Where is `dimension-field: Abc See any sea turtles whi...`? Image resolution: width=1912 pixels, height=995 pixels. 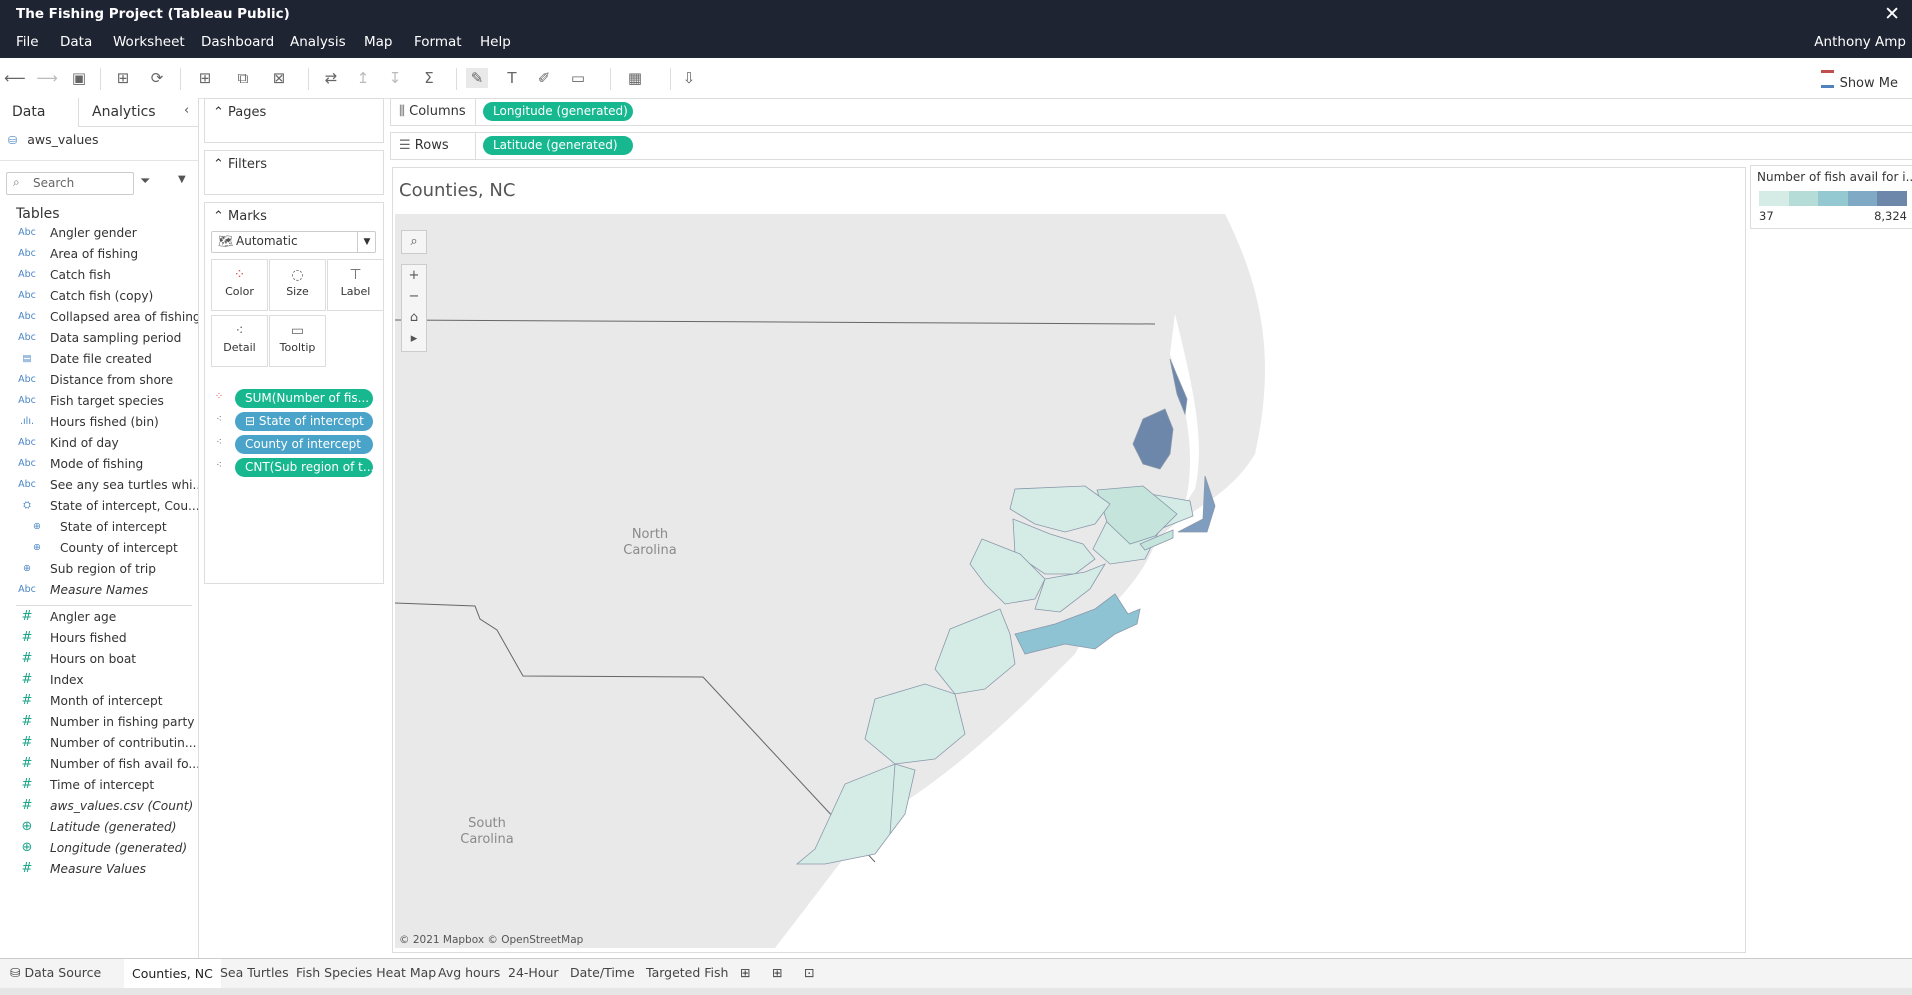
dimension-field: Abc See any sea turtles whi... is located at coordinates (99, 486).